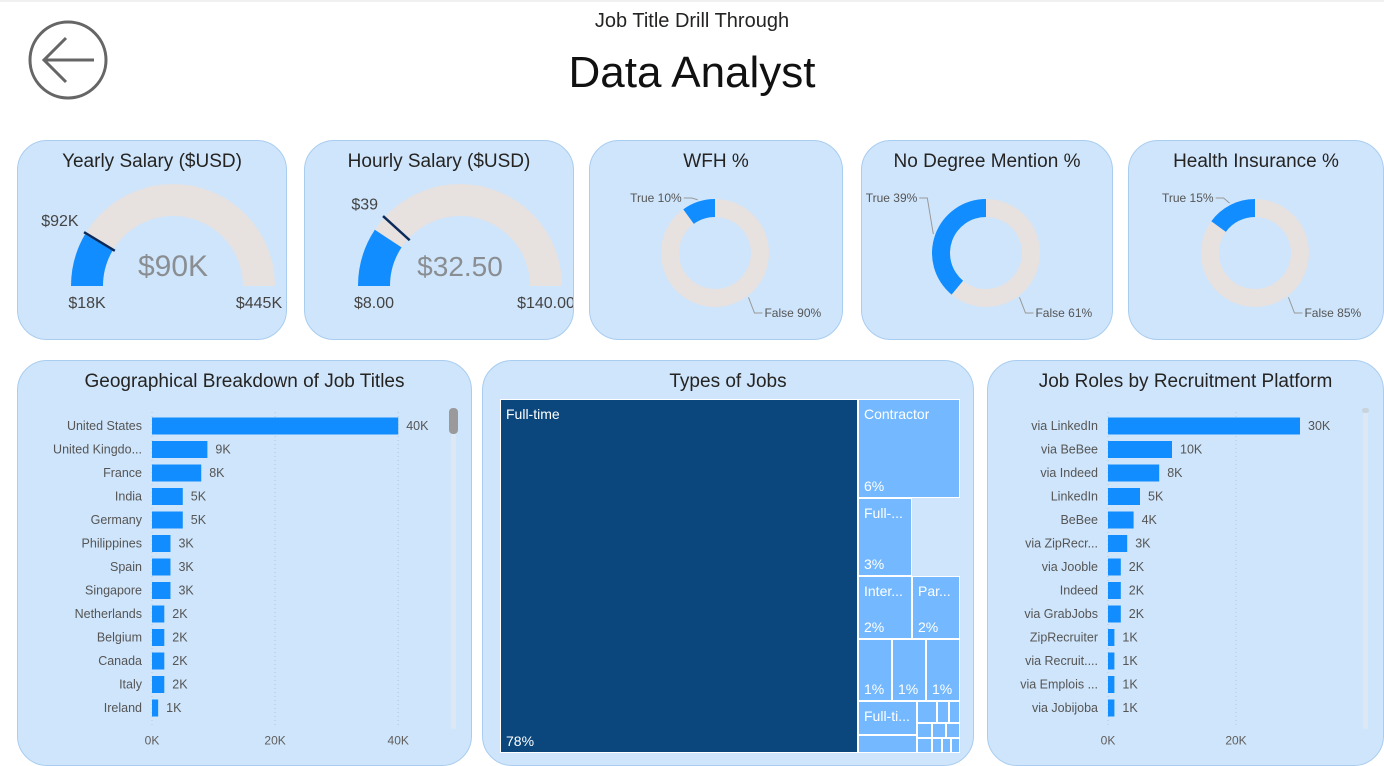 The height and width of the screenshot is (766, 1384). I want to click on treemap-tile-percent: 3%, so click(874, 564).